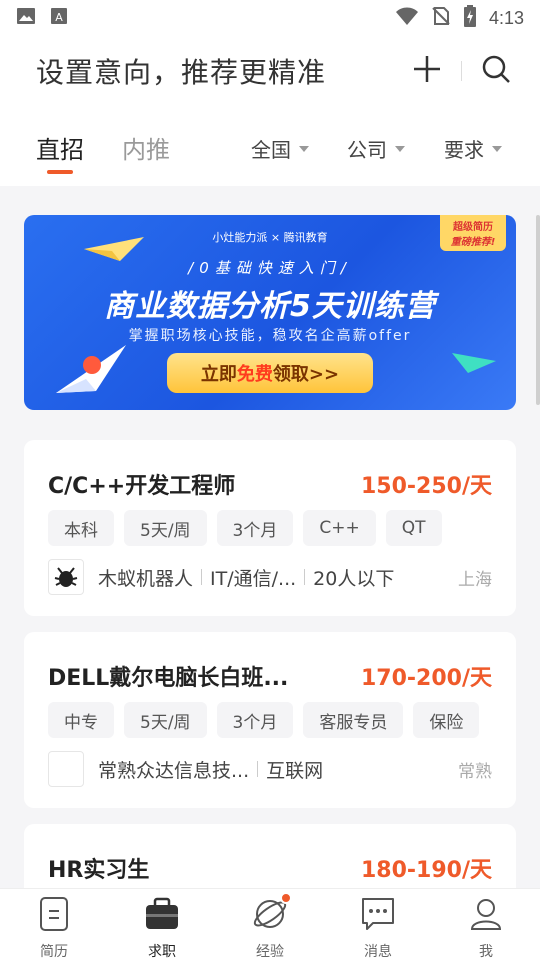  What do you see at coordinates (446, 720) in the screenshot?
I see `job-tag: 保险` at bounding box center [446, 720].